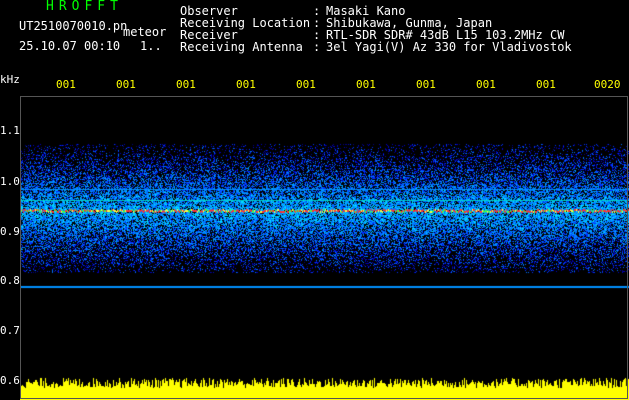  What do you see at coordinates (73, 26) in the screenshot?
I see `file-name: UT2510070010.pn` at bounding box center [73, 26].